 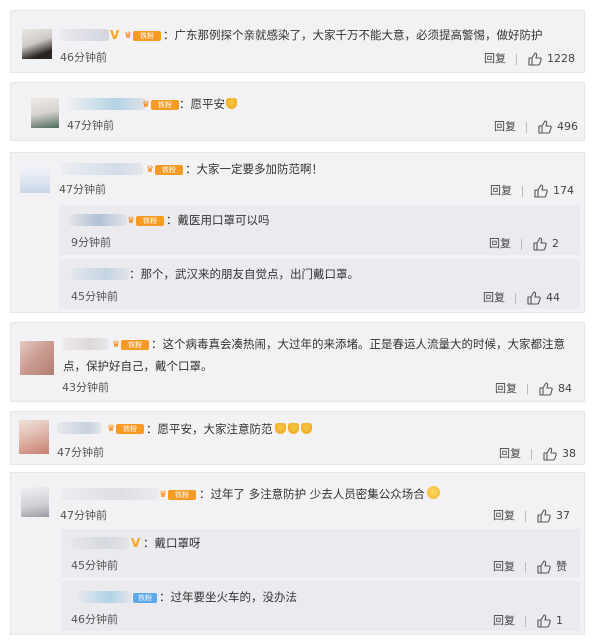 What do you see at coordinates (218, 220) in the screenshot?
I see `reply-text: ：戴医用口罩可以吗` at bounding box center [218, 220].